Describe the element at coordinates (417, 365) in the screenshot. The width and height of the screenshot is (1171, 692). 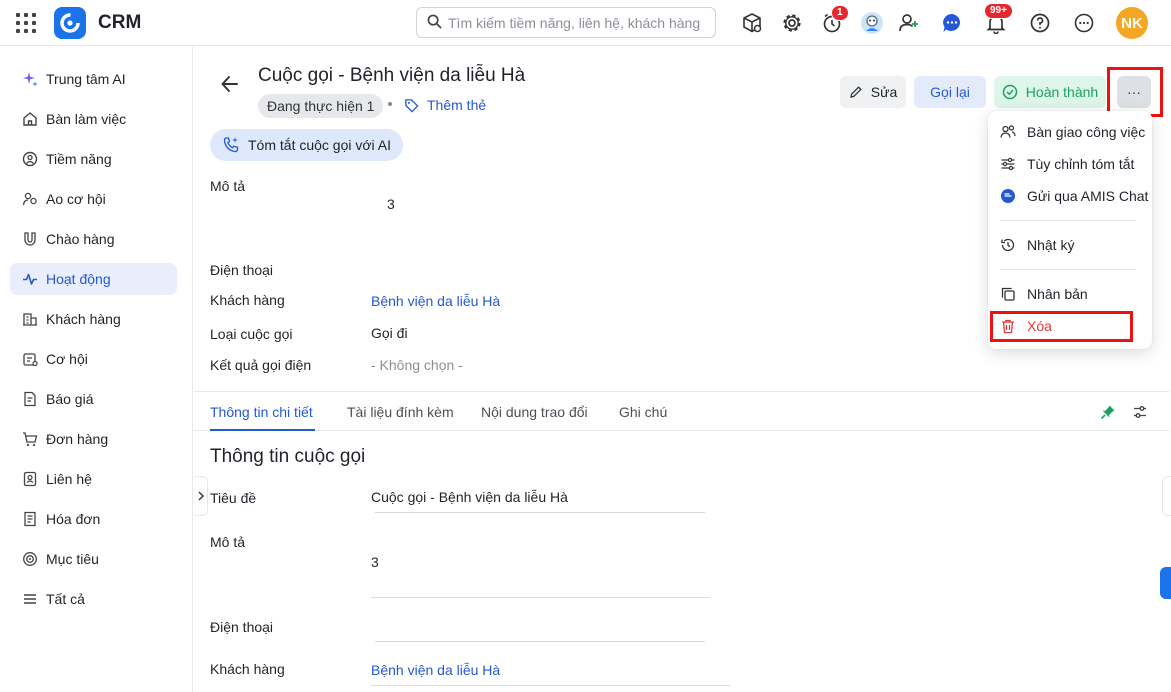
I see `call-result-value: - Không chọn -` at that location.